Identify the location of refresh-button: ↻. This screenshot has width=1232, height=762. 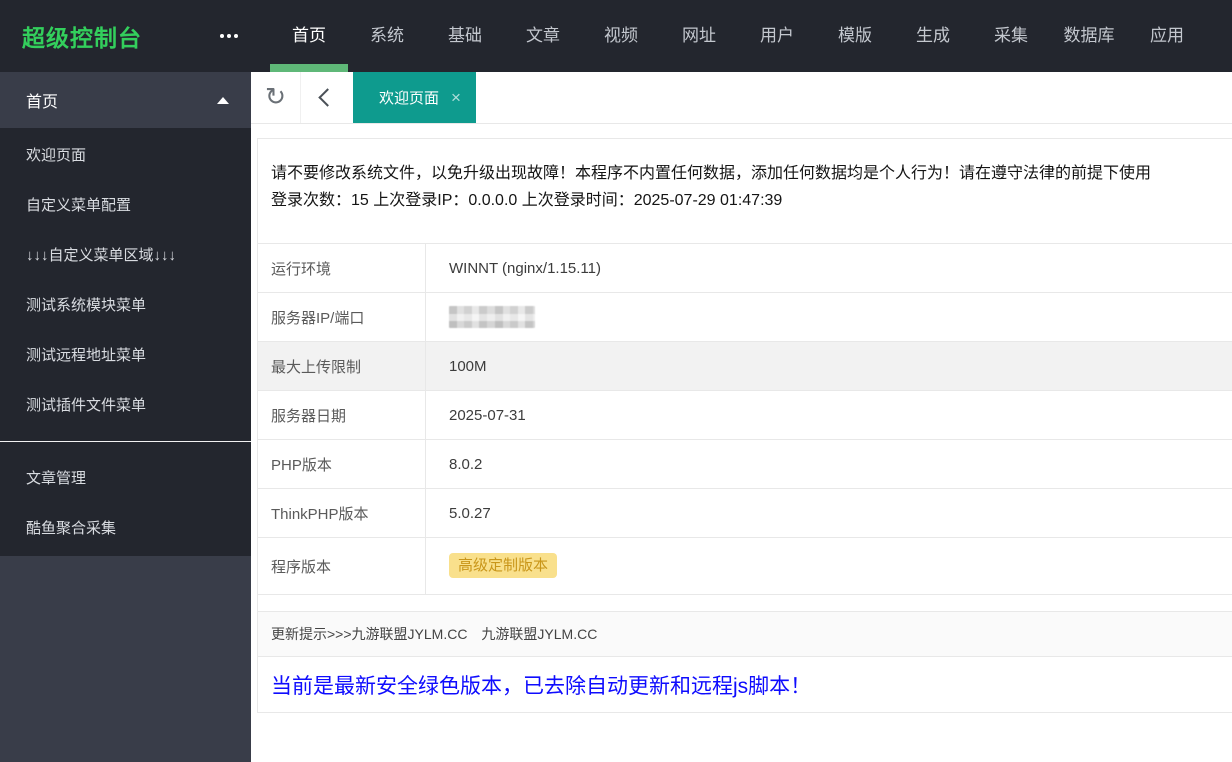
(276, 97).